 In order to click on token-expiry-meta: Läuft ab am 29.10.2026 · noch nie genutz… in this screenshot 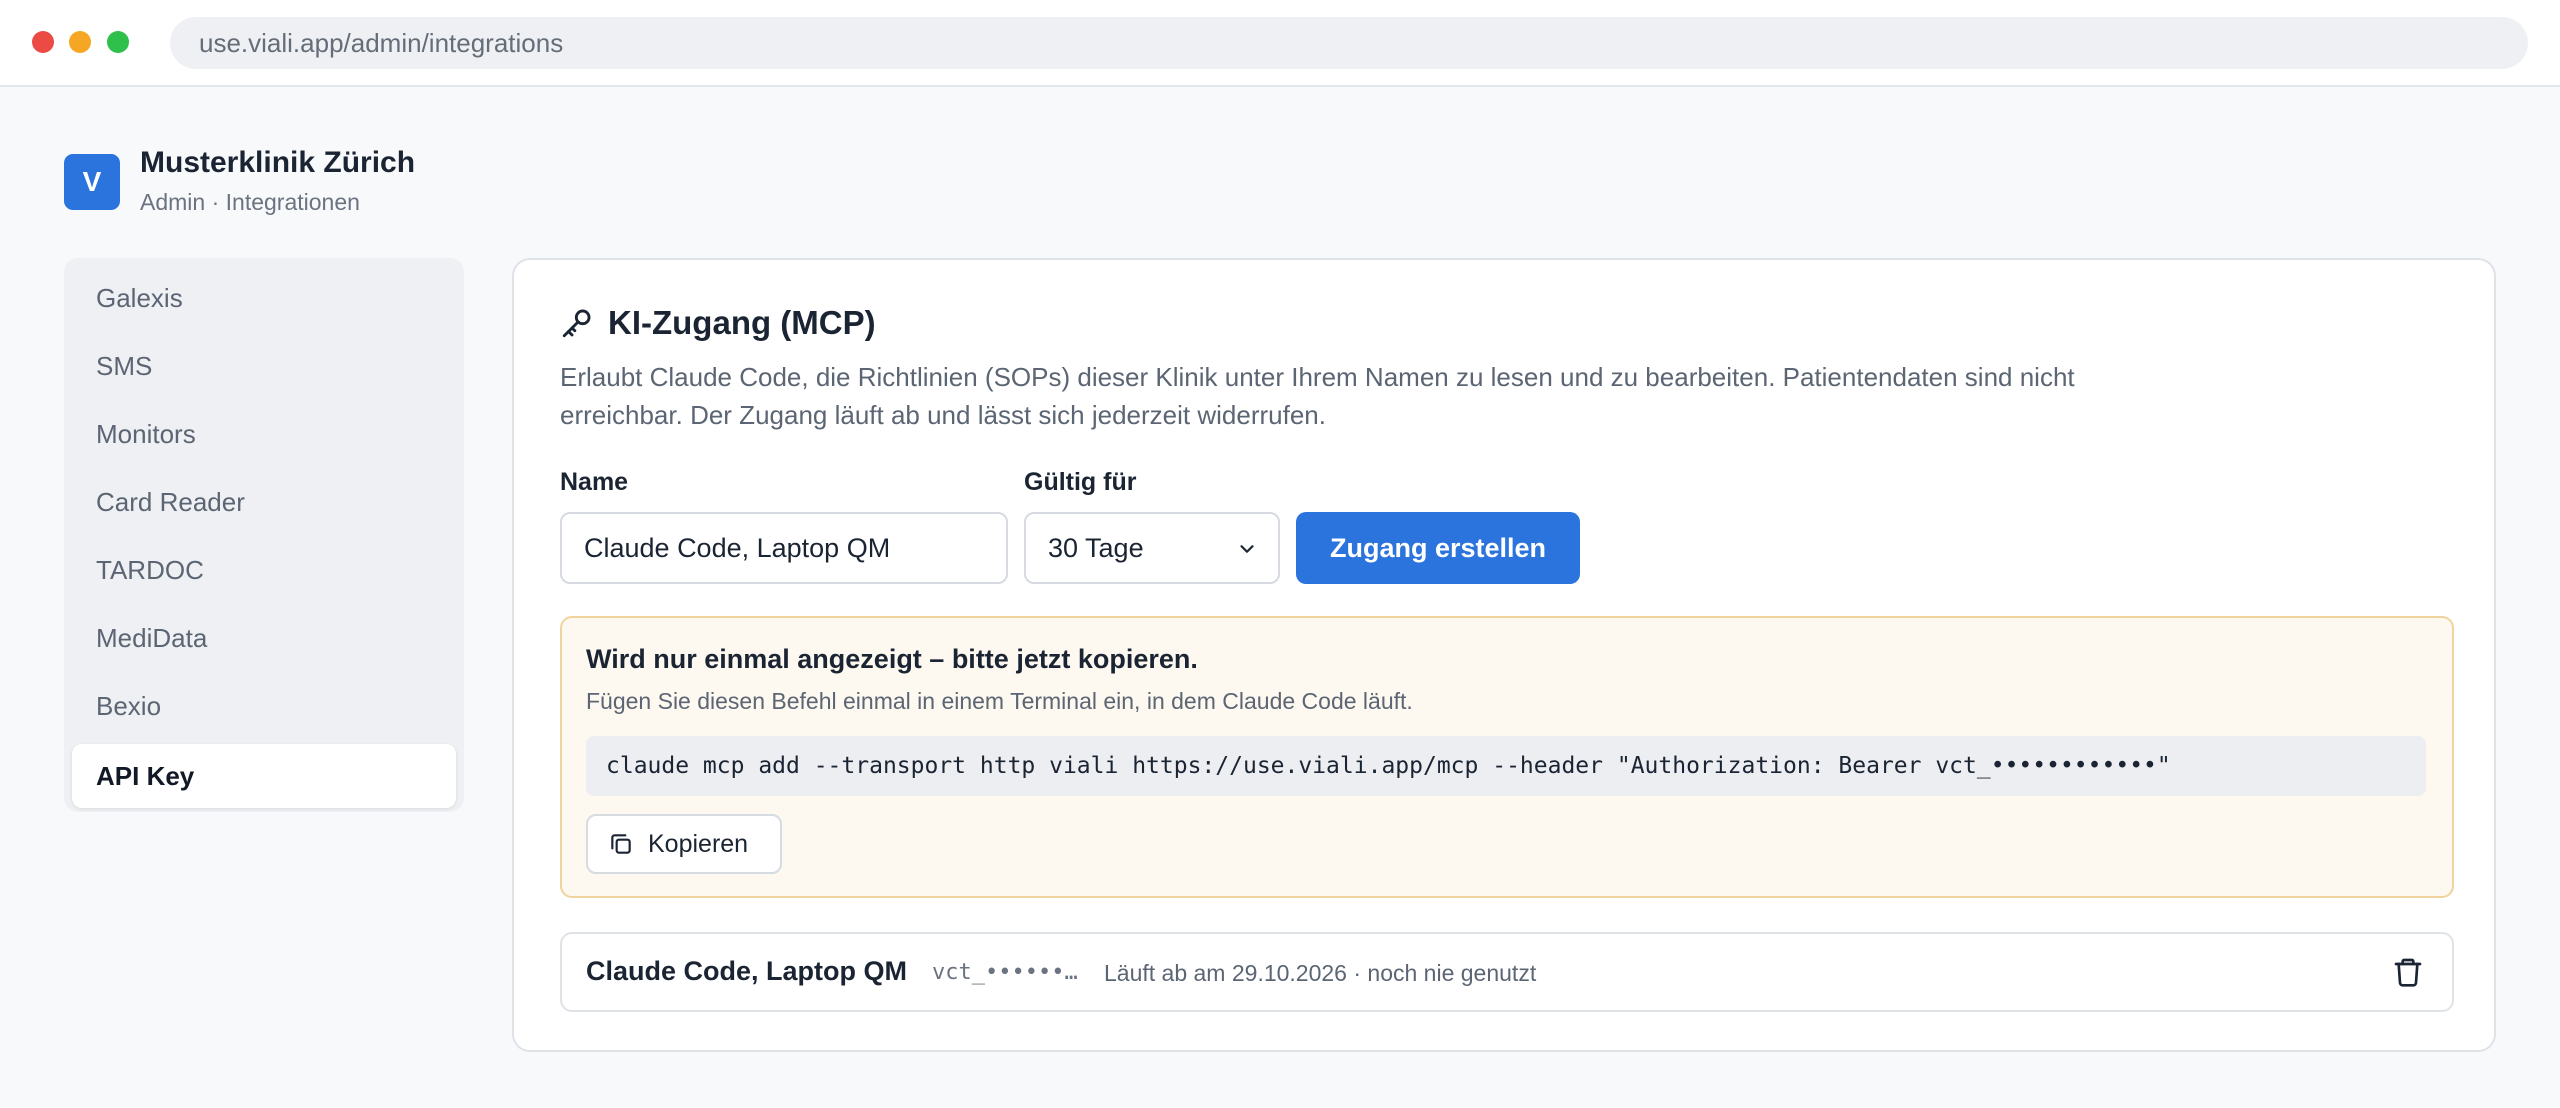, I will do `click(1320, 973)`.